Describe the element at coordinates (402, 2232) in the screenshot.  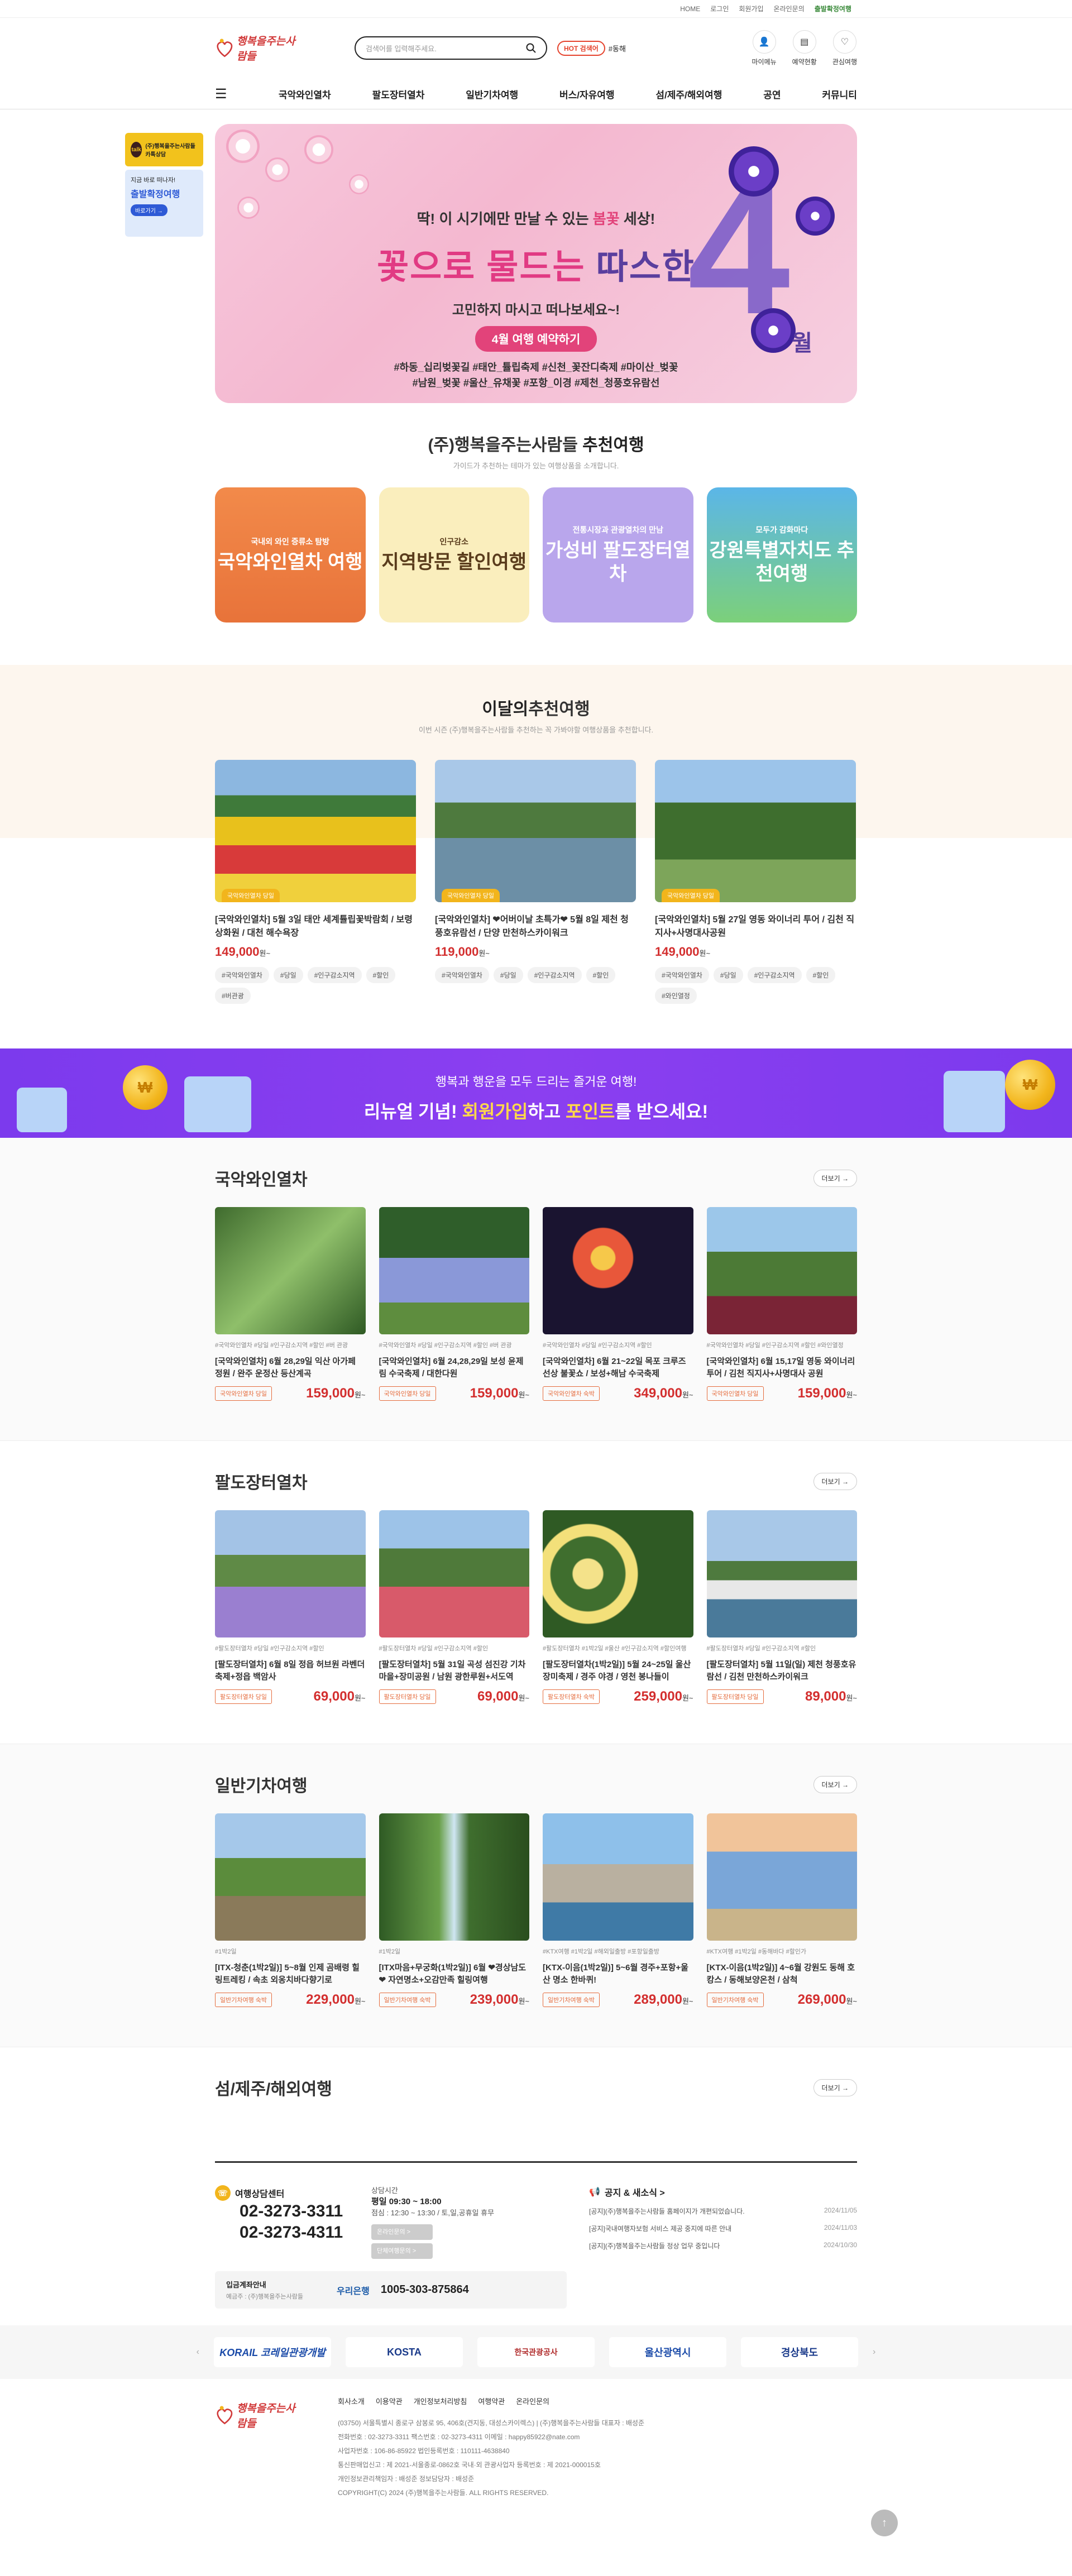
I see `online-inquiry-button: 온라인문의 >` at that location.